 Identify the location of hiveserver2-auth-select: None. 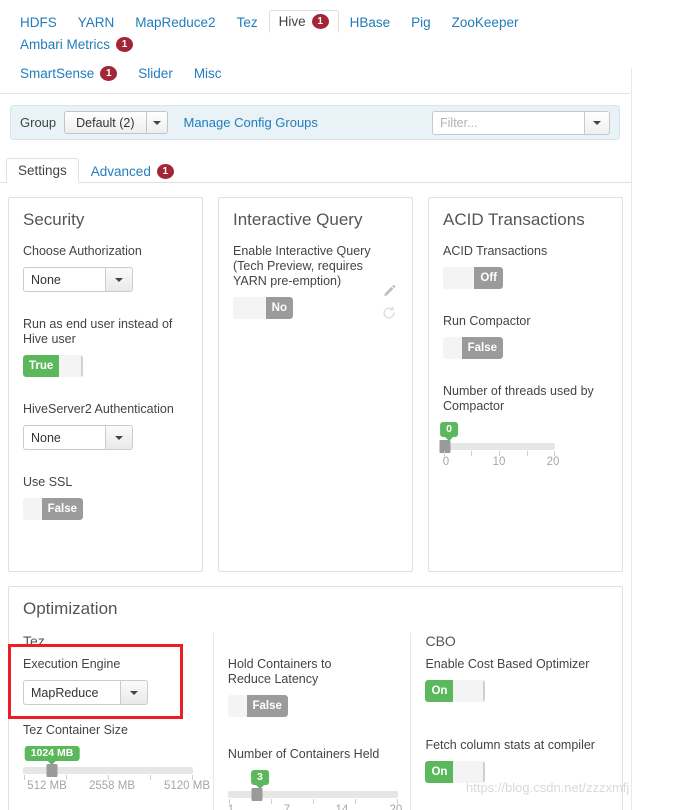
(78, 437).